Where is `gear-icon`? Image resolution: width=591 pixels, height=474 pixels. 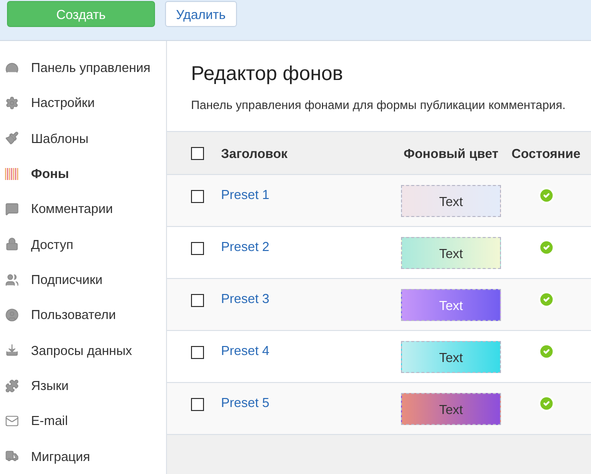 gear-icon is located at coordinates (12, 103).